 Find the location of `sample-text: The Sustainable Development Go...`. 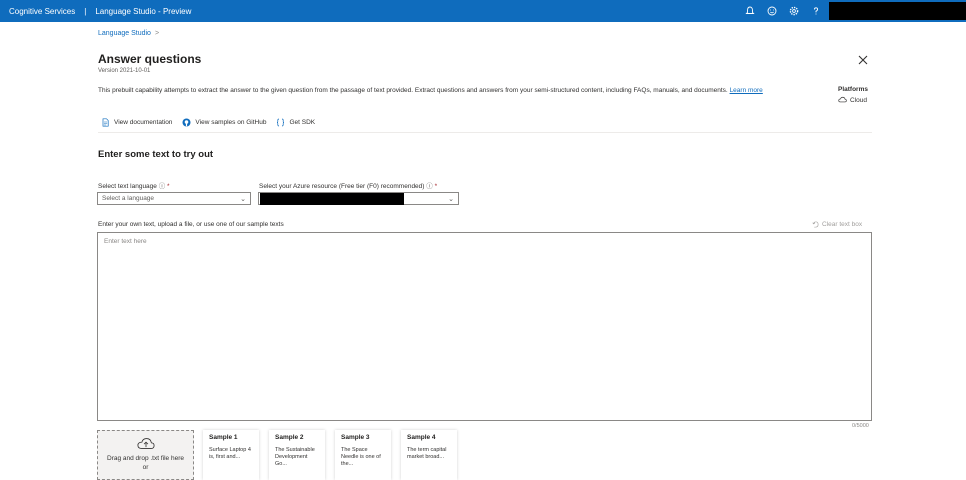

sample-text: The Sustainable Development Go... is located at coordinates (295, 457).